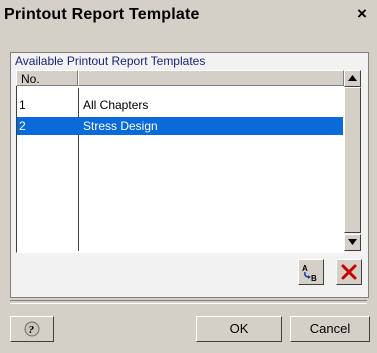 This screenshot has width=377, height=353. Describe the element at coordinates (330, 329) in the screenshot. I see `cancel-button: Cancel` at that location.